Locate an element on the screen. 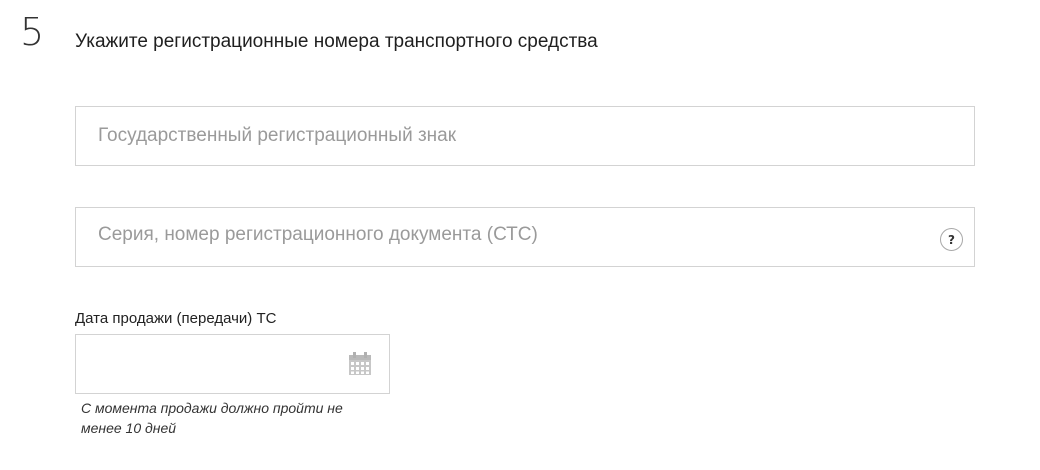 The width and height of the screenshot is (1040, 470). step-number: 5 is located at coordinates (32, 32).